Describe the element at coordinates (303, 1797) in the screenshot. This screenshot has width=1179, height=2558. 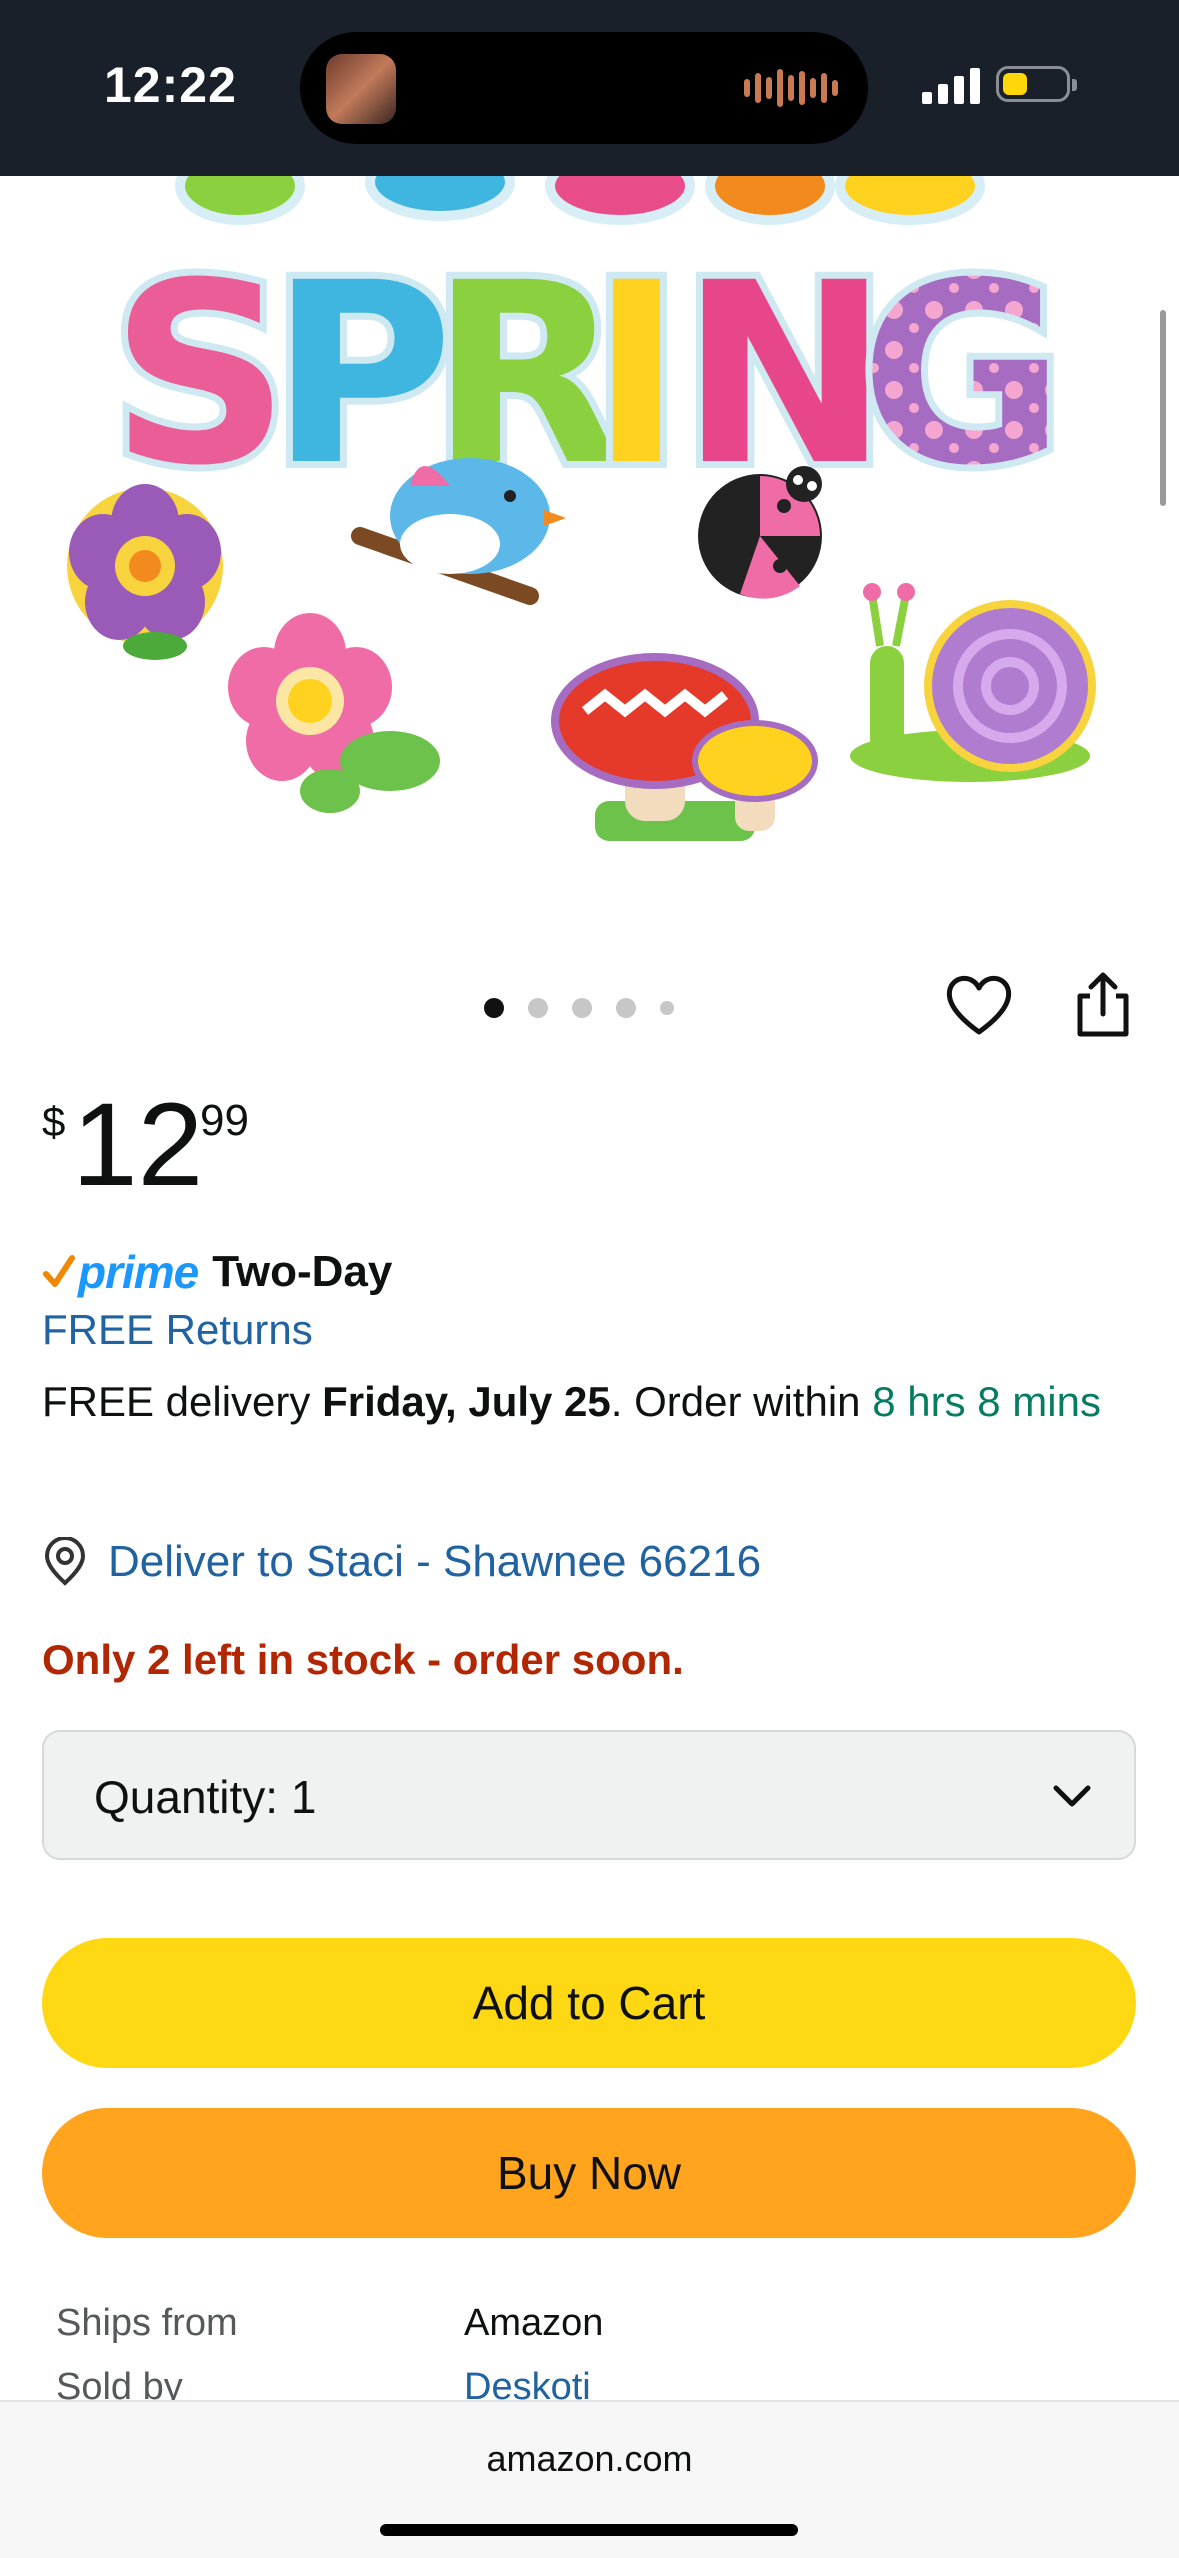
I see `quantity-value: 1` at that location.